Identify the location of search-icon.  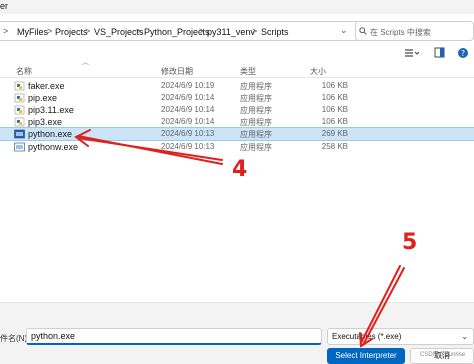
(363, 31).